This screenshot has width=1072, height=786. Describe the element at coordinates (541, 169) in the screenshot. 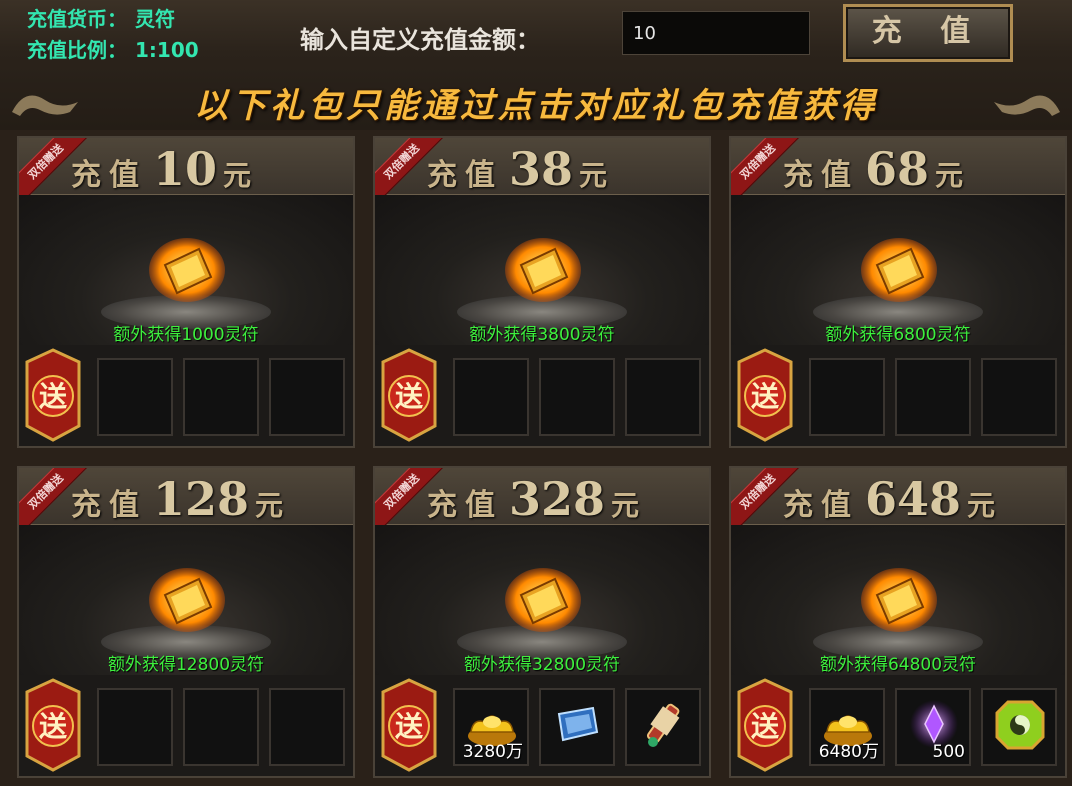

I see `card-title-amount: 38` at that location.